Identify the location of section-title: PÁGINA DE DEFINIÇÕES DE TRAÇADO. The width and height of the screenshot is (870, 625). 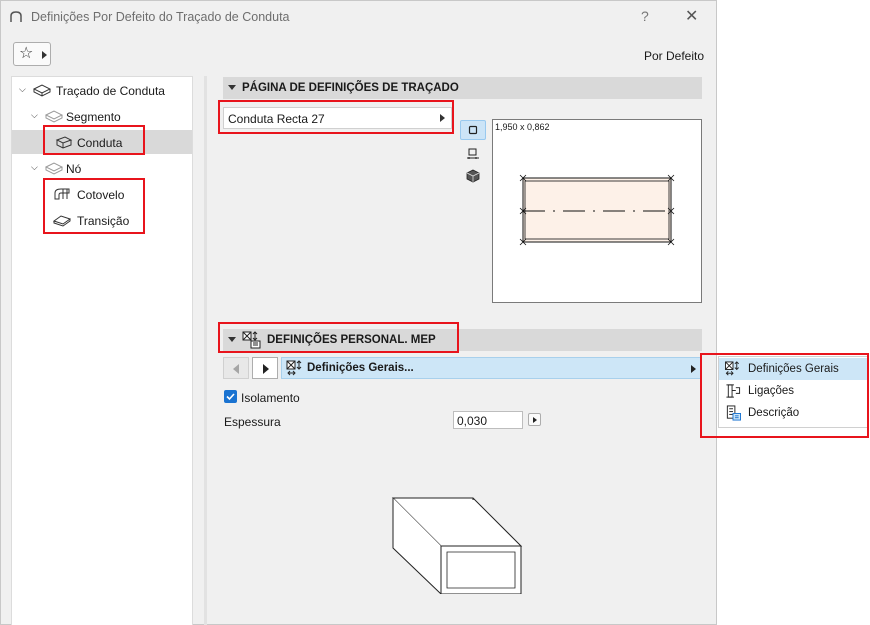
(350, 88).